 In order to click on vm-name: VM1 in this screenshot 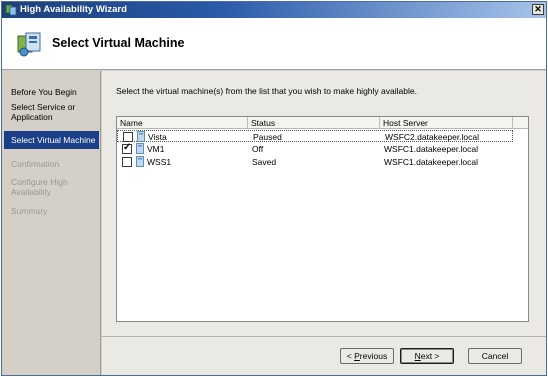, I will do `click(156, 149)`.